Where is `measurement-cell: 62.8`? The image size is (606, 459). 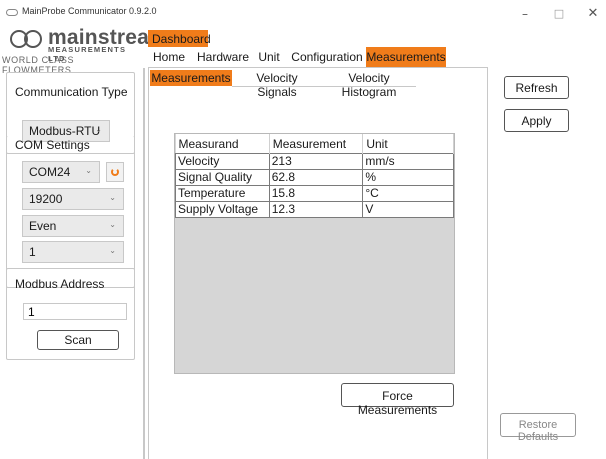
measurement-cell: 62.8 is located at coordinates (316, 177).